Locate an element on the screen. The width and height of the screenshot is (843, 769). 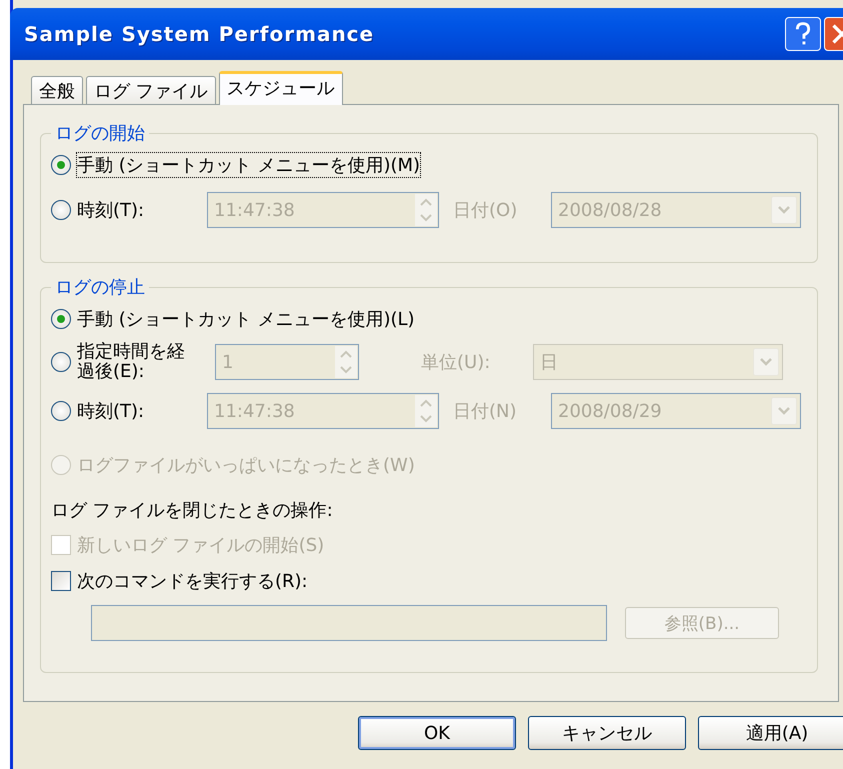
dialog-button: キャンセル is located at coordinates (607, 733).